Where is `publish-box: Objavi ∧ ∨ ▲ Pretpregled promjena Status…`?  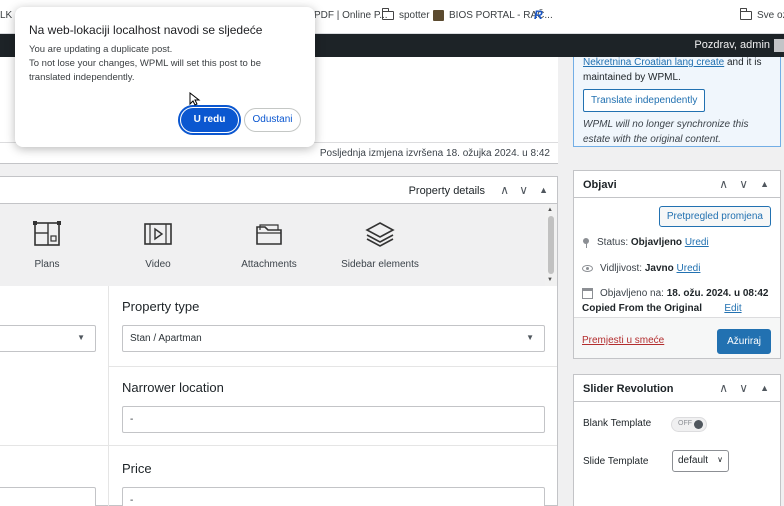 publish-box: Objavi ∧ ∨ ▲ Pretpregled promjena Status… is located at coordinates (677, 264).